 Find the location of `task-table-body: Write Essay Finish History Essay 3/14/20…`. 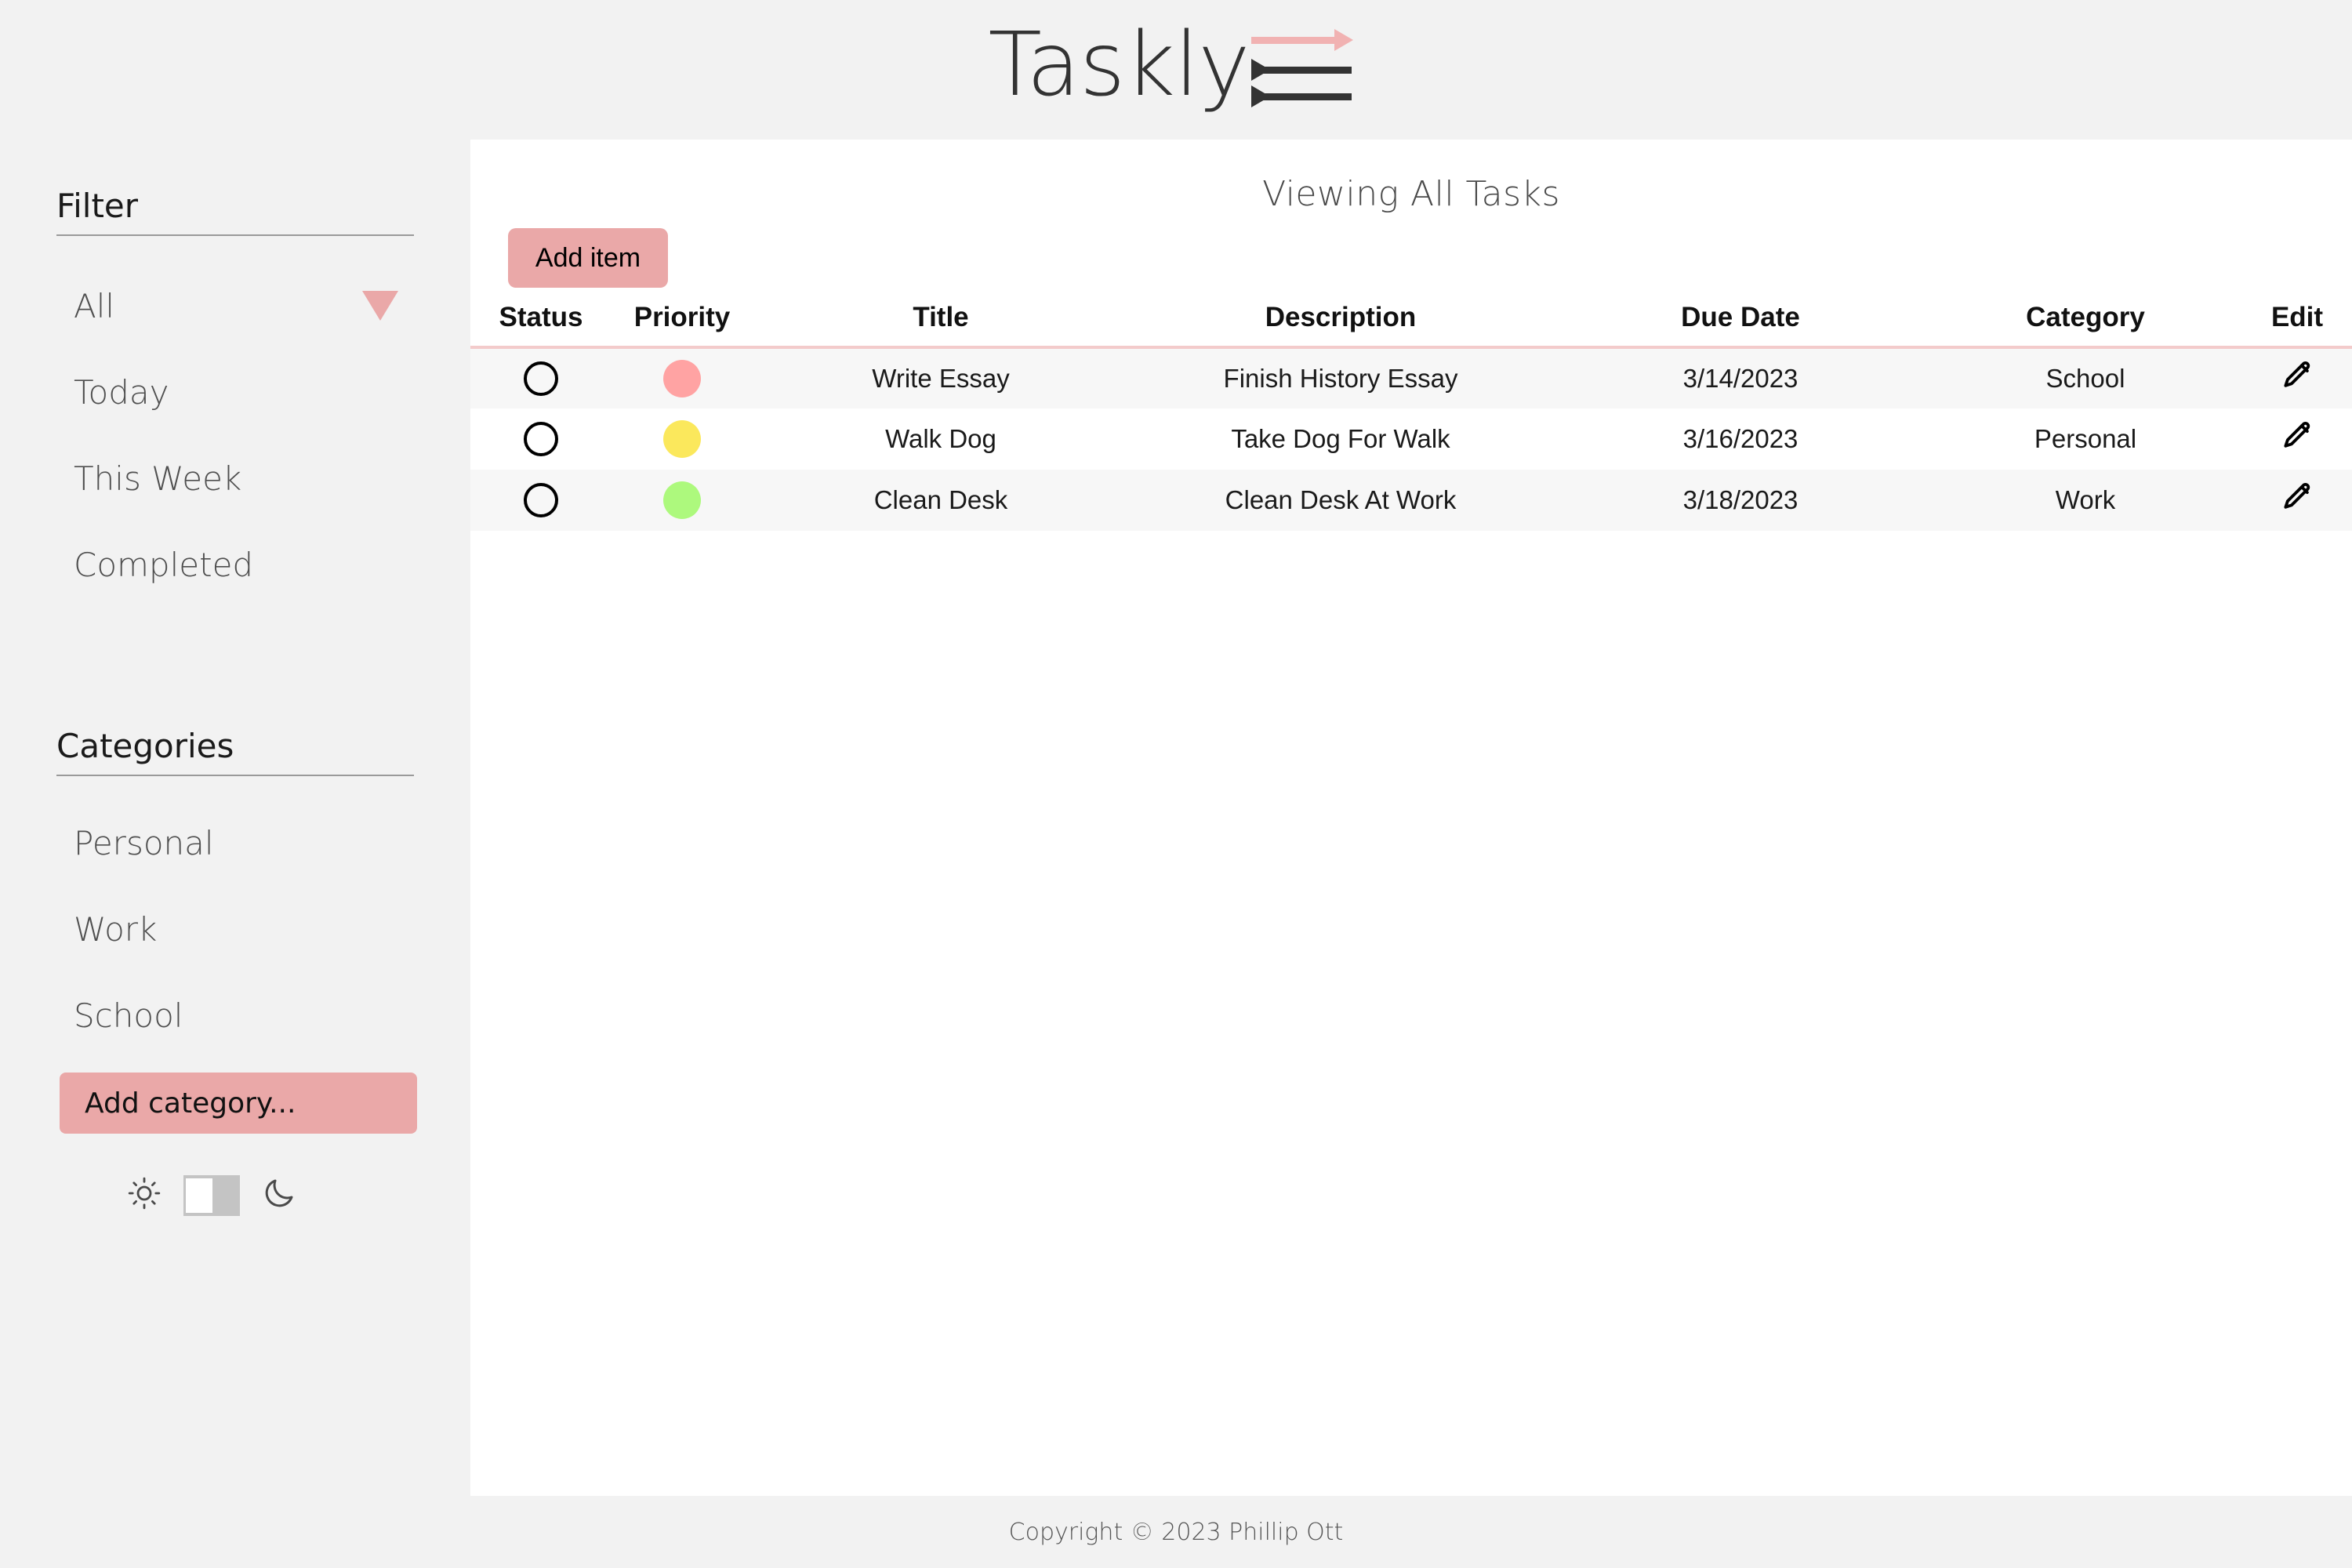

task-table-body: Write Essay Finish History Essay 3/14/20… is located at coordinates (1411, 439).